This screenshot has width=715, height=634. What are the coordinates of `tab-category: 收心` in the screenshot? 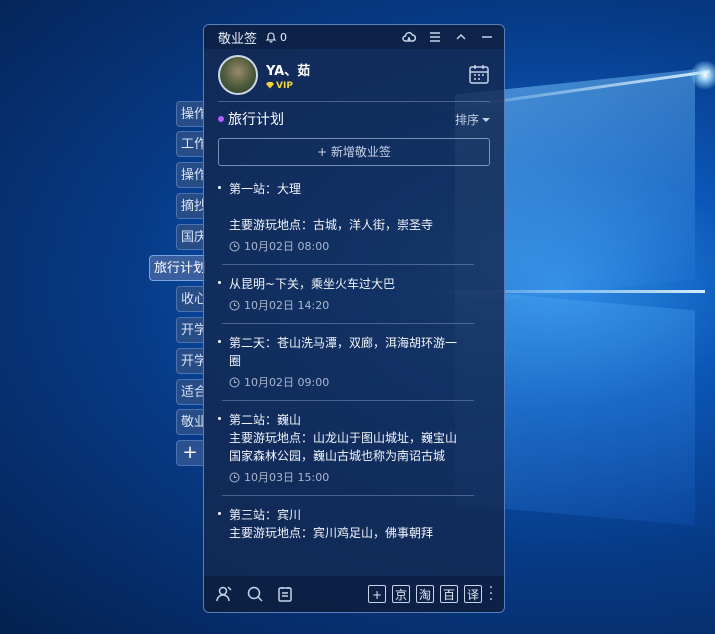 It's located at (190, 299).